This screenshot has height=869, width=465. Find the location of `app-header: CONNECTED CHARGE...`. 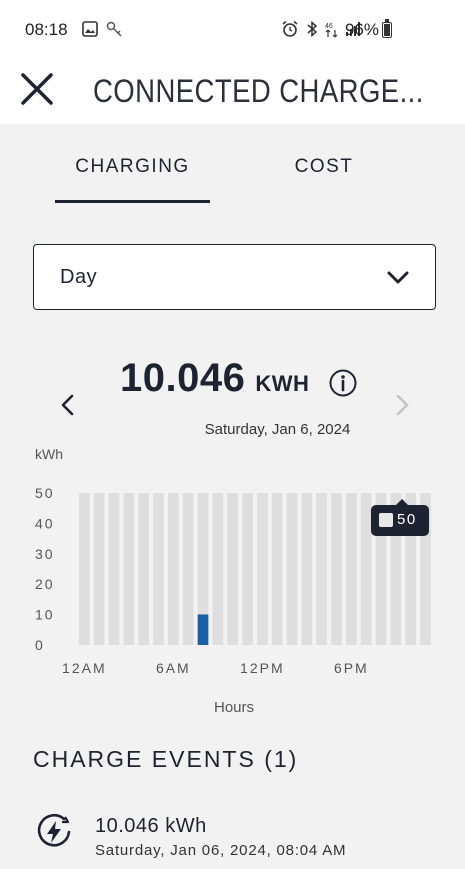

app-header: CONNECTED CHARGE... is located at coordinates (232, 93).